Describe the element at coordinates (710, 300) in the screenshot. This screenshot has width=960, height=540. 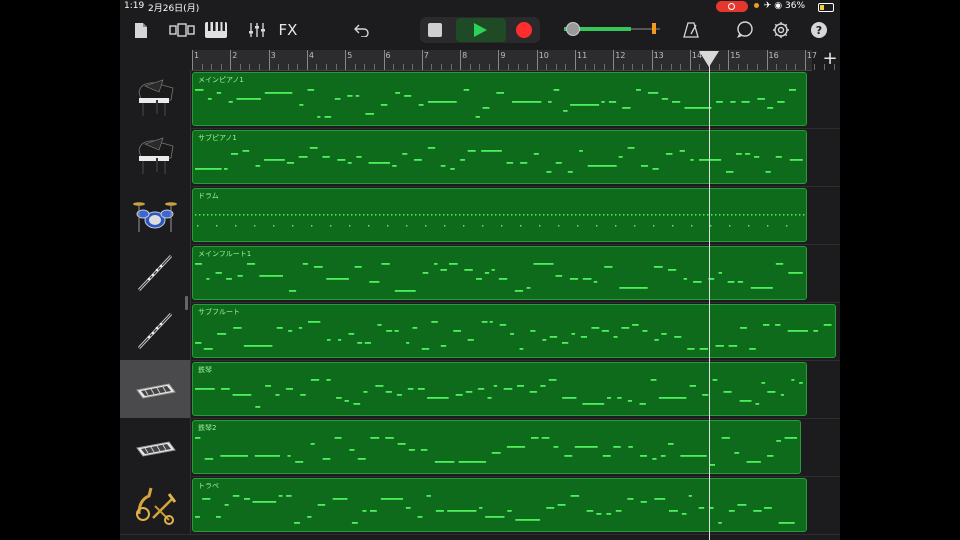
I see `playhead-line` at that location.